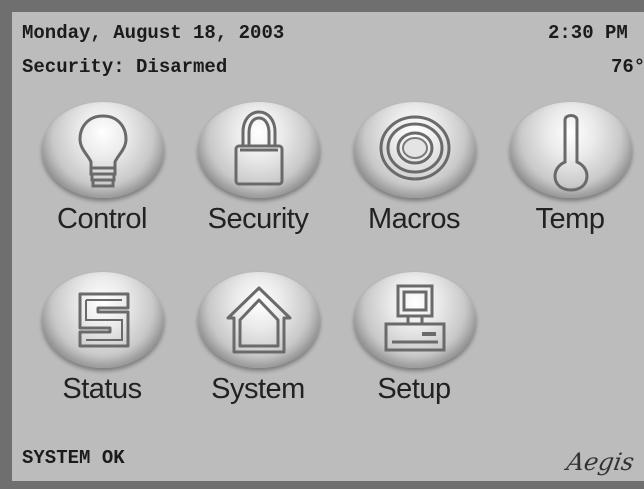  I want to click on temp-button-label: Temp, so click(570, 219).